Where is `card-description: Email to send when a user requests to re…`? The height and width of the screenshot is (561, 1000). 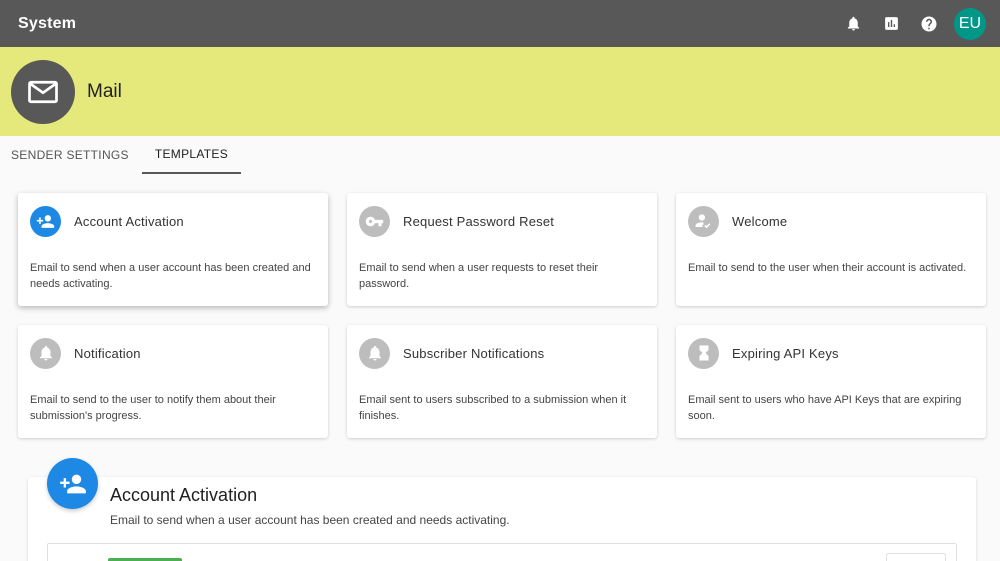
card-description: Email to send when a user requests to re… is located at coordinates (479, 276).